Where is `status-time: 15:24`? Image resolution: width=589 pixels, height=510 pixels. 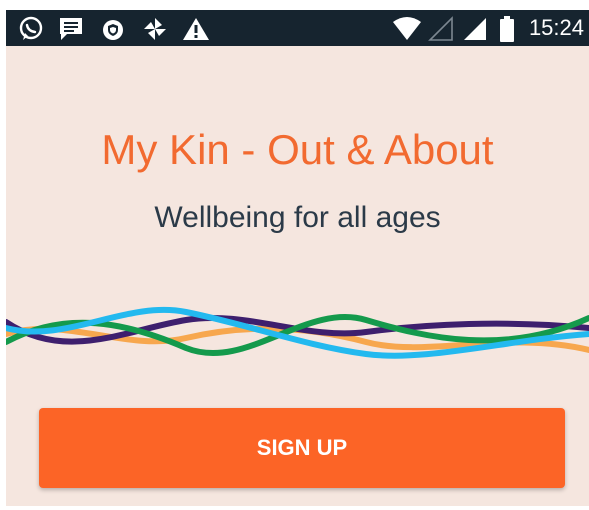
status-time: 15:24 is located at coordinates (556, 27).